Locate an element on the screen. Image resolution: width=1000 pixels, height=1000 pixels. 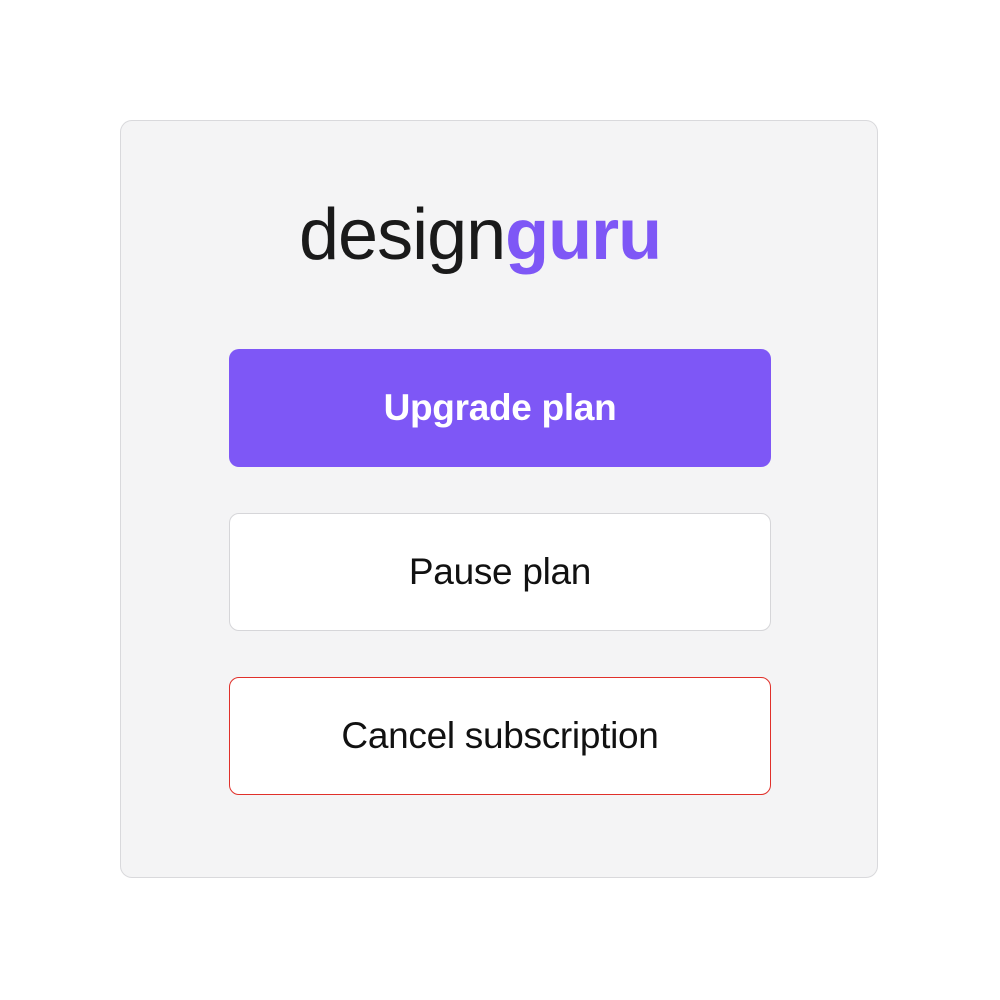
designguru-logo: designguru is located at coordinates (499, 247).